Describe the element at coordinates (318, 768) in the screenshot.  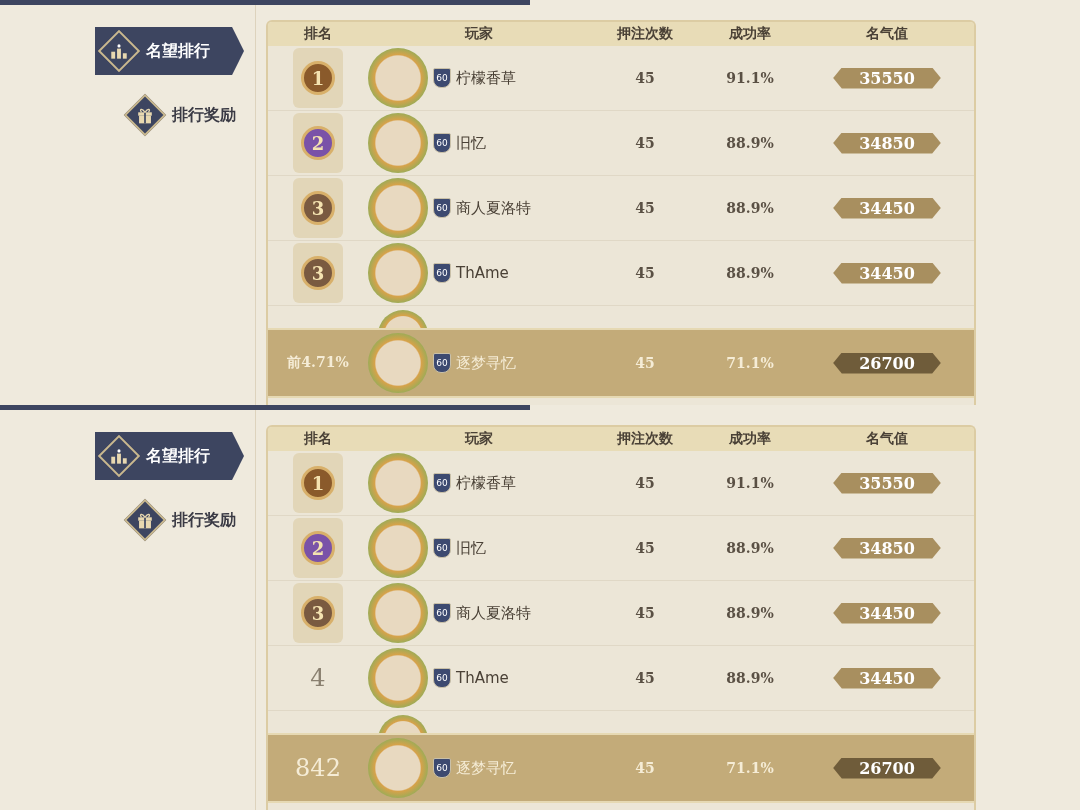
I see `rank-text: 842` at that location.